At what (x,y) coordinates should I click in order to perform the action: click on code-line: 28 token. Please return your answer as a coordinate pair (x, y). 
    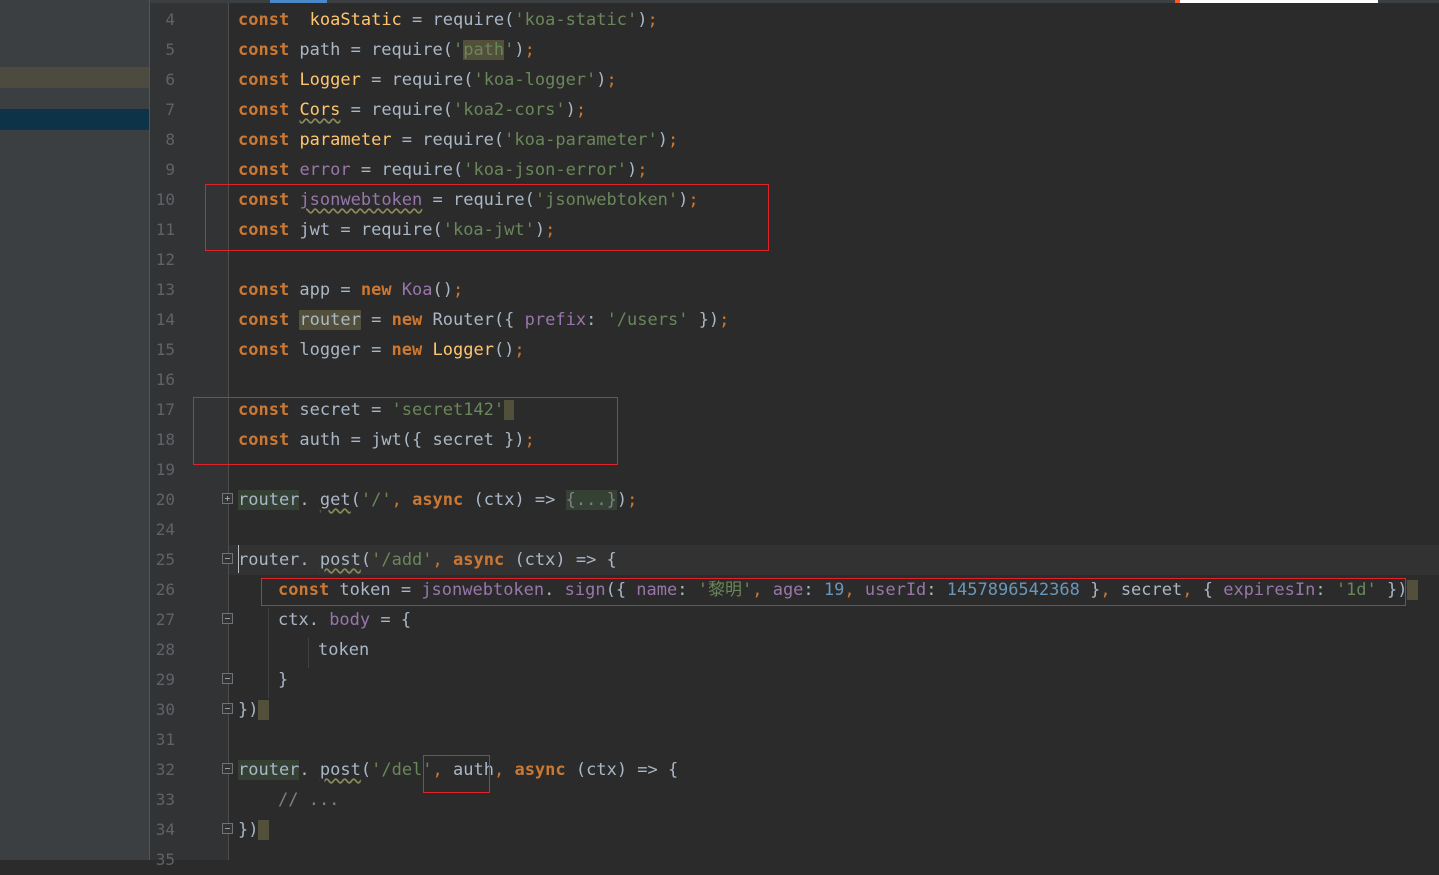
    Looking at the image, I should click on (719, 650).